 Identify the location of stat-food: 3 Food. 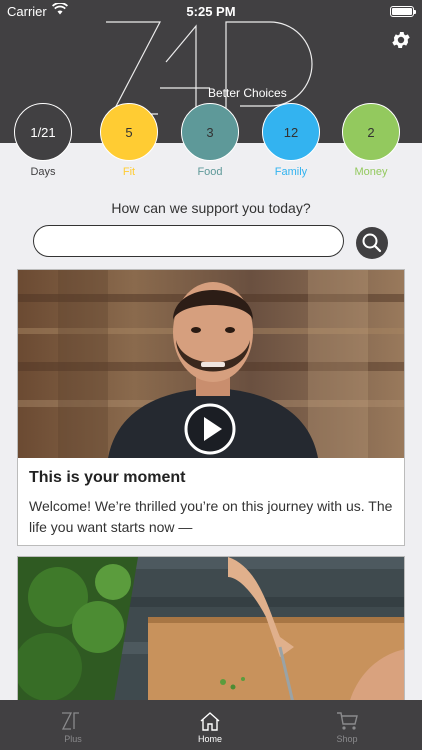
(210, 140).